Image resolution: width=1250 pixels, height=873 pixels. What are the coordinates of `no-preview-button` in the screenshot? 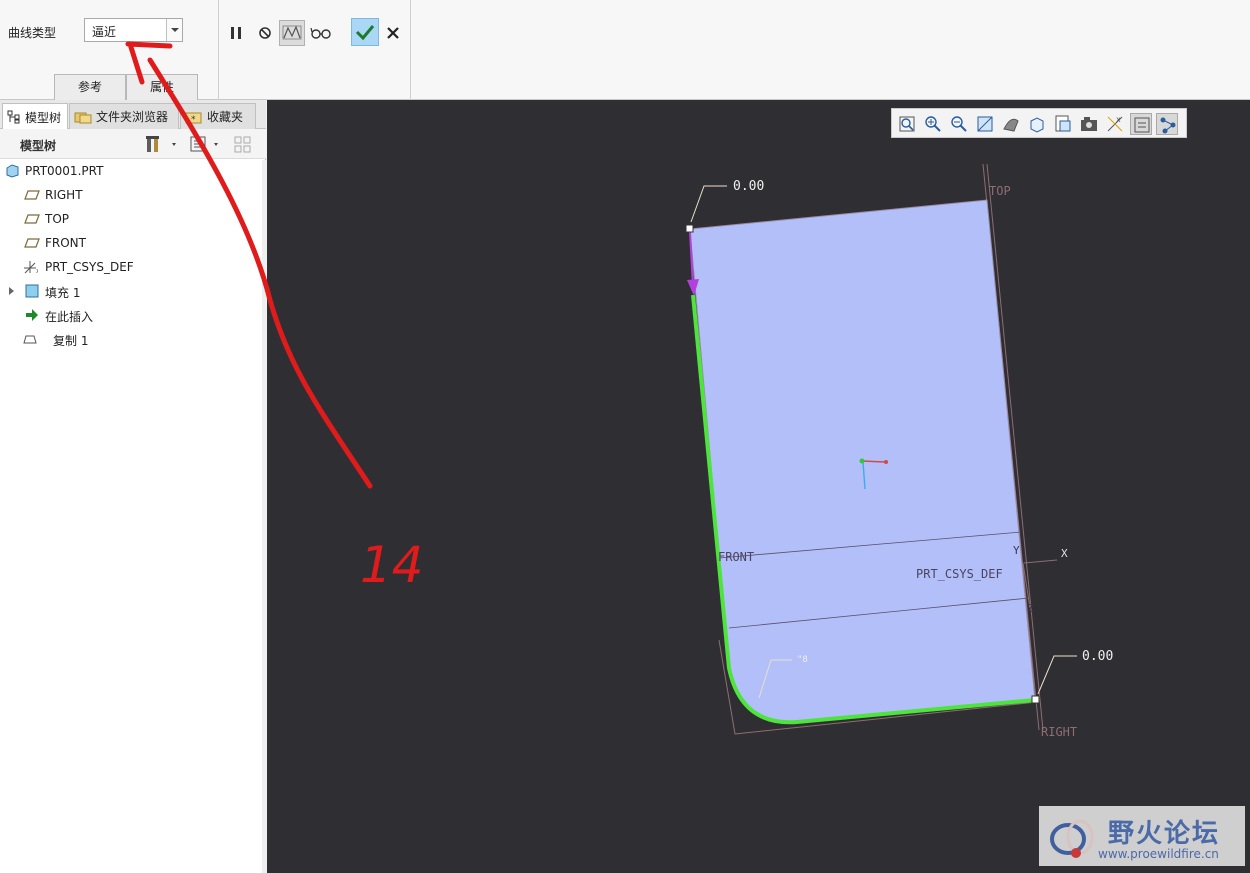 It's located at (265, 33).